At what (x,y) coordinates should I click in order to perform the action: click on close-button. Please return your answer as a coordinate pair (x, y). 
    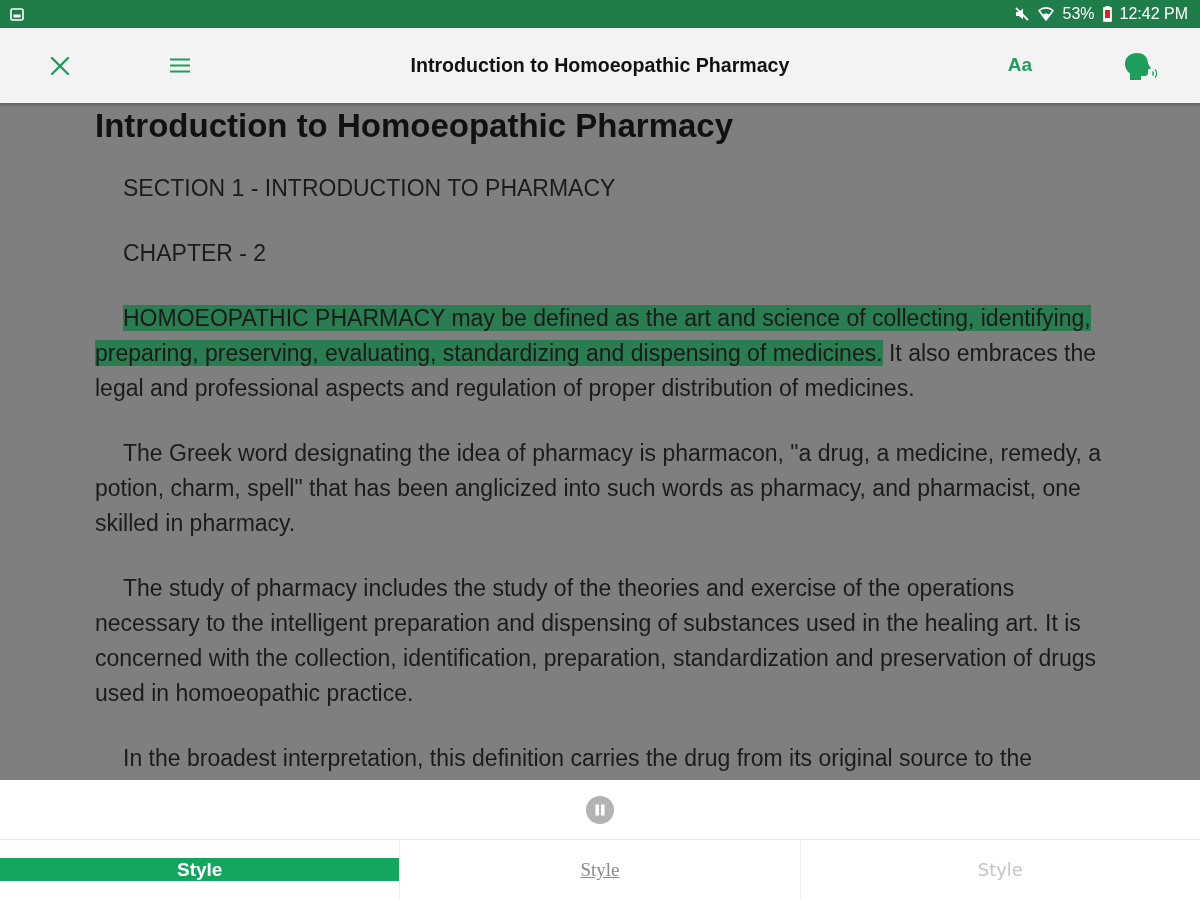
    Looking at the image, I should click on (60, 65).